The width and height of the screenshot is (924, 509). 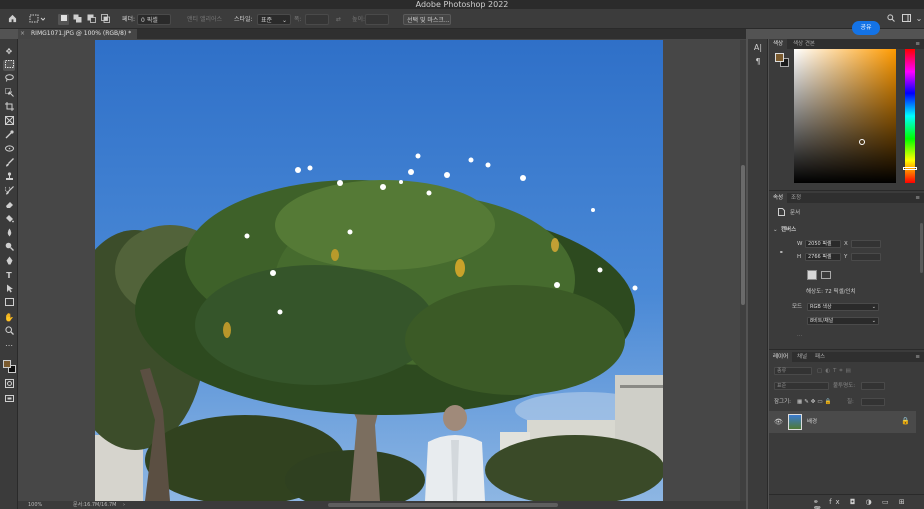 What do you see at coordinates (154, 19) in the screenshot?
I see `feather-input: 0 픽셀` at bounding box center [154, 19].